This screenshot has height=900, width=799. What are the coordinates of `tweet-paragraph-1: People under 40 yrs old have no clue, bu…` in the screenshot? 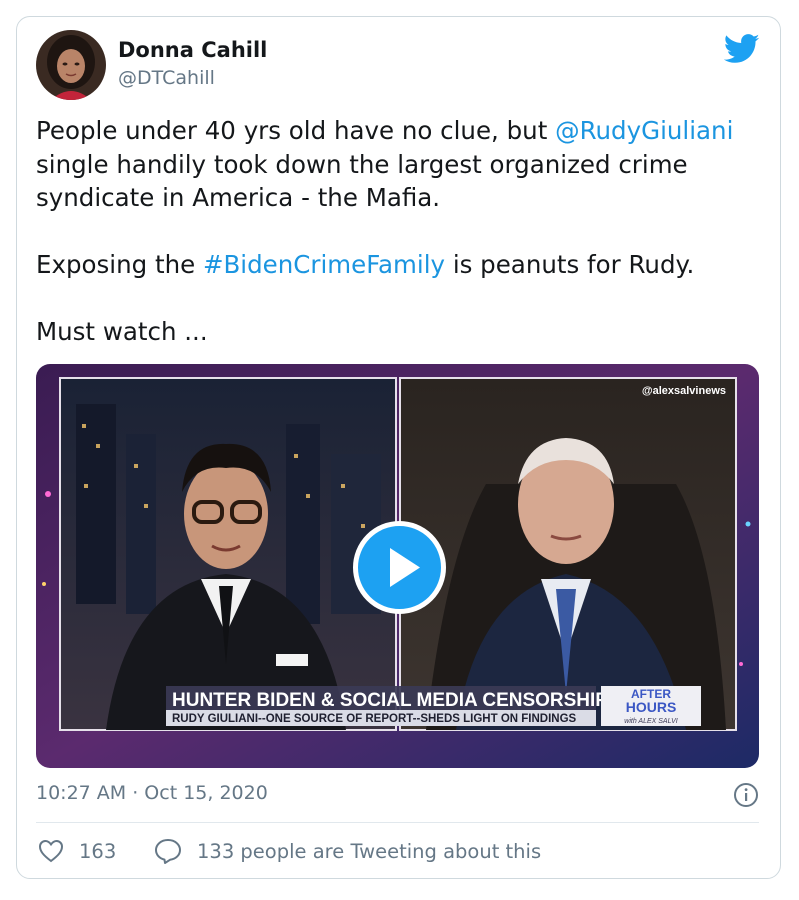 It's located at (401, 164).